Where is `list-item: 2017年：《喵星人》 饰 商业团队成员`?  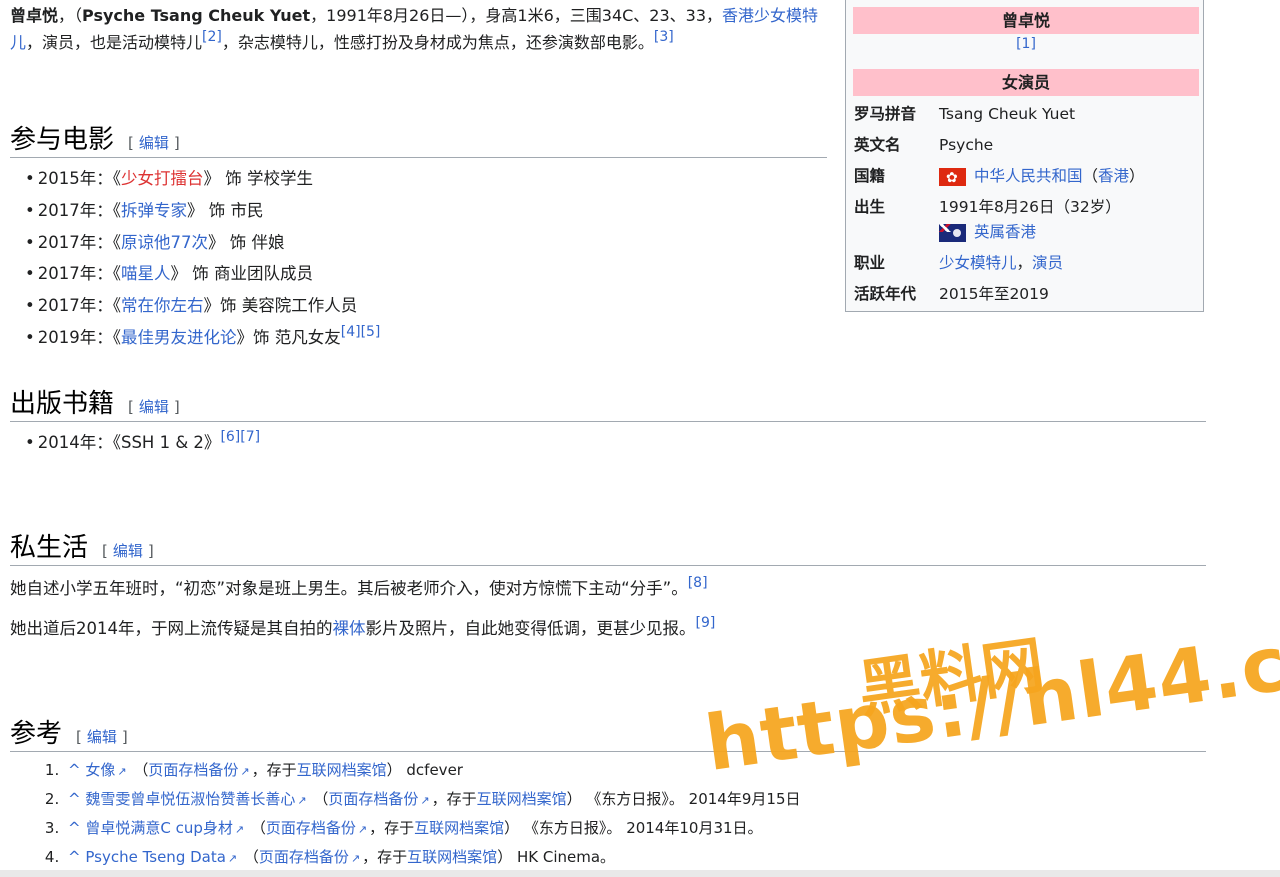 list-item: 2017年：《喵星人》 饰 商业团队成员 is located at coordinates (202, 274).